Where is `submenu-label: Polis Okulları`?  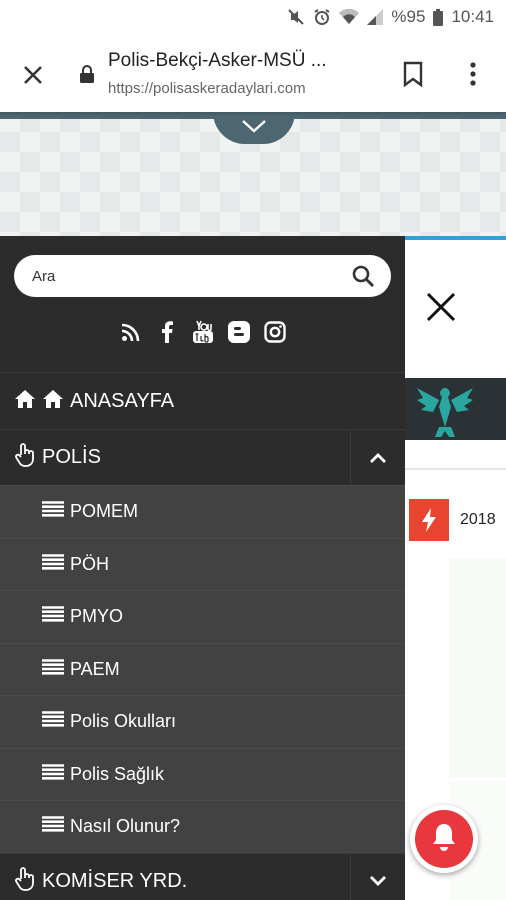
submenu-label: Polis Okulları is located at coordinates (123, 721).